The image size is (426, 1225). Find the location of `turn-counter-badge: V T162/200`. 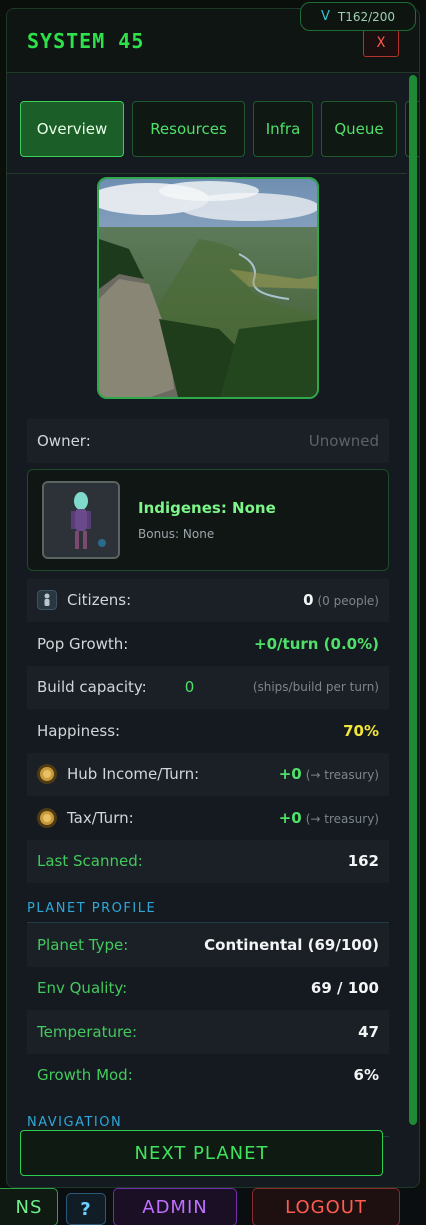

turn-counter-badge: V T162/200 is located at coordinates (358, 16).